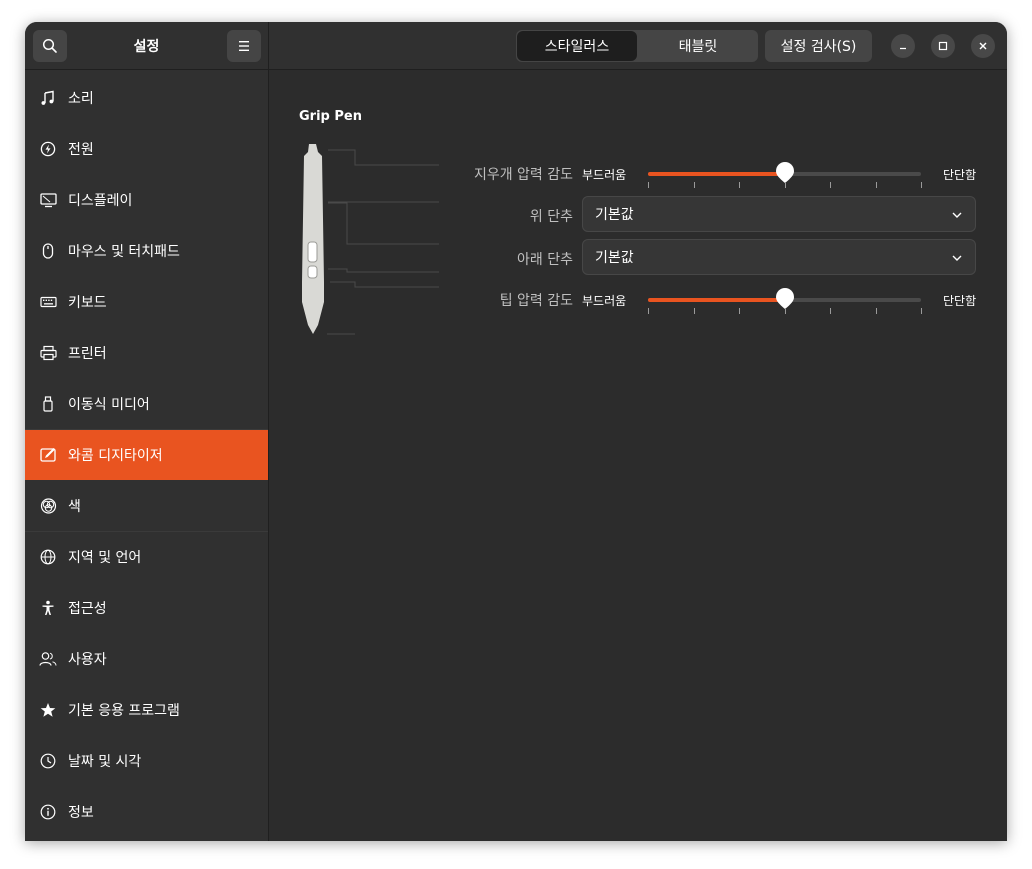 The width and height of the screenshot is (1032, 869). I want to click on close-icon, so click(983, 46).